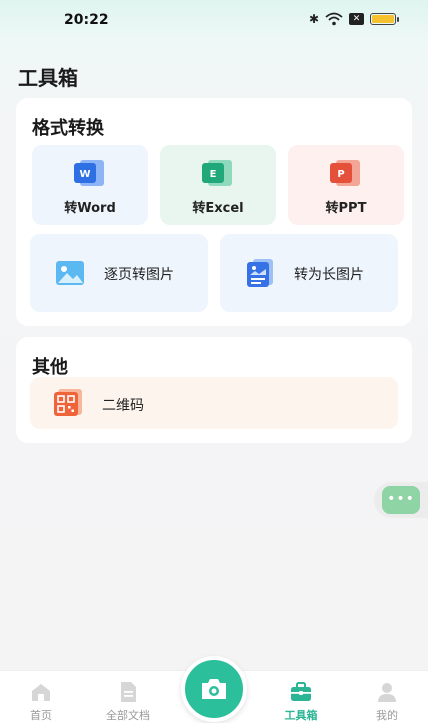  I want to click on long-image-icon, so click(260, 273).